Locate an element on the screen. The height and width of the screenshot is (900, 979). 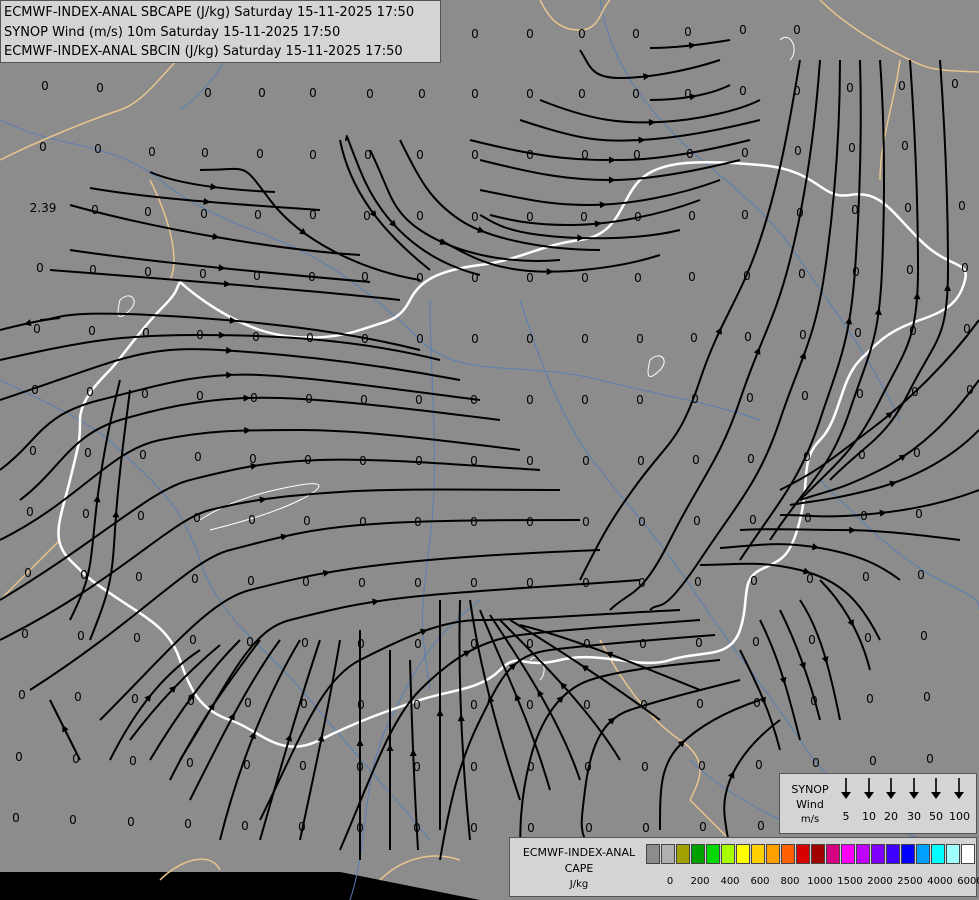
wind-legend-item: 100 is located at coordinates (959, 800).